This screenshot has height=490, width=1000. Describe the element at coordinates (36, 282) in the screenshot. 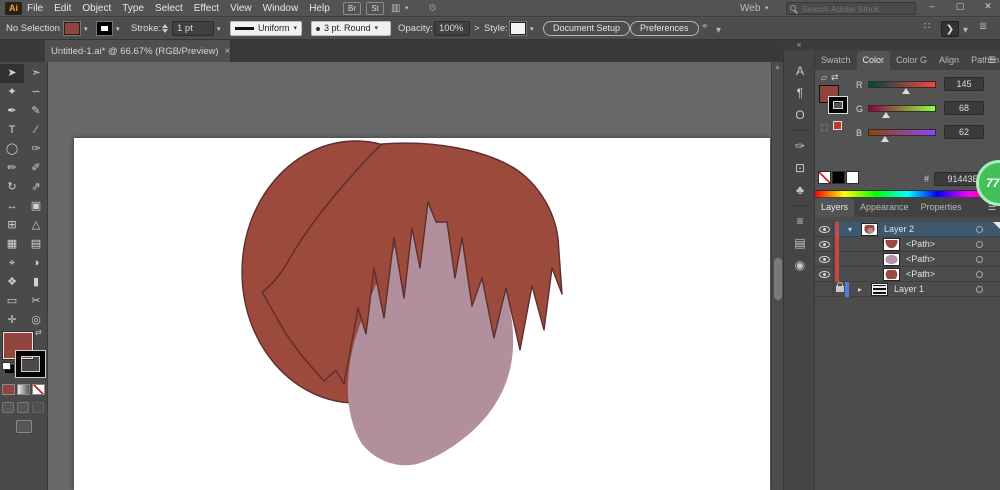

I see `column-graph-tool: ▮` at that location.